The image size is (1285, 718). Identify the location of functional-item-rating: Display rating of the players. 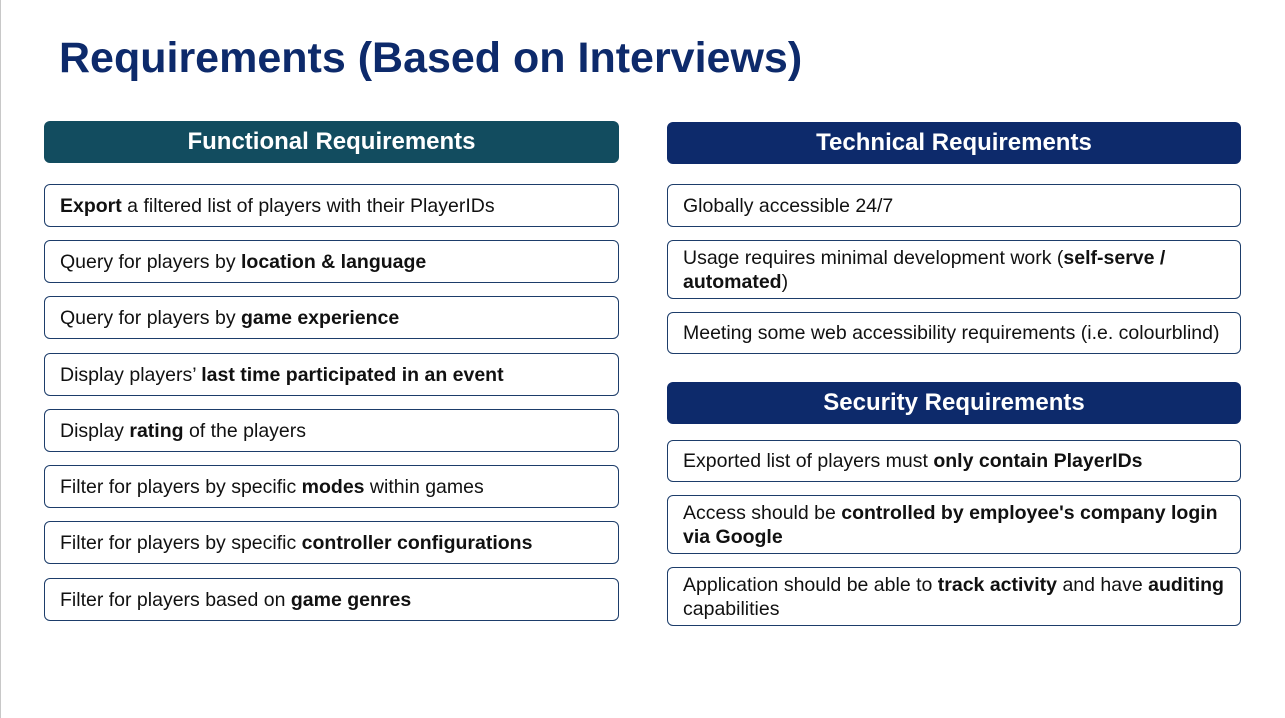
(331, 430).